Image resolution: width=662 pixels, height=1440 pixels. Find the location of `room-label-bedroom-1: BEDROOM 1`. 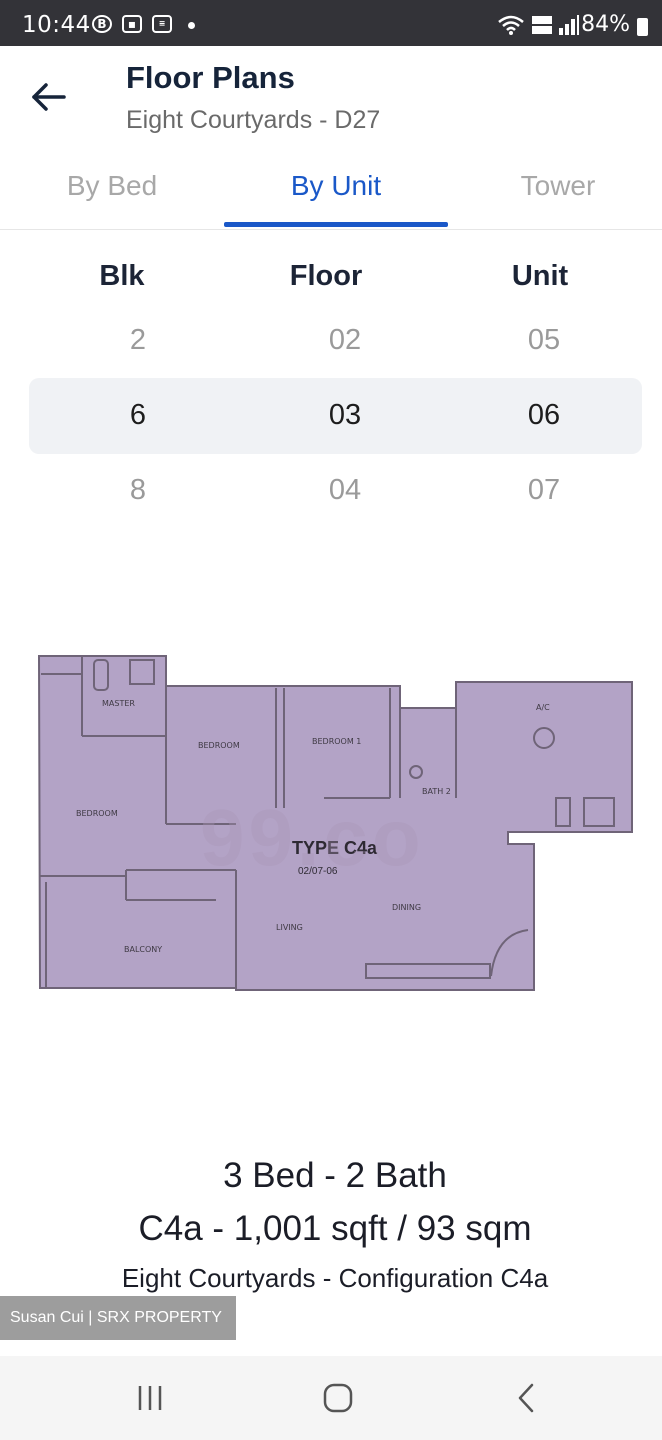

room-label-bedroom-1: BEDROOM 1 is located at coordinates (336, 741).